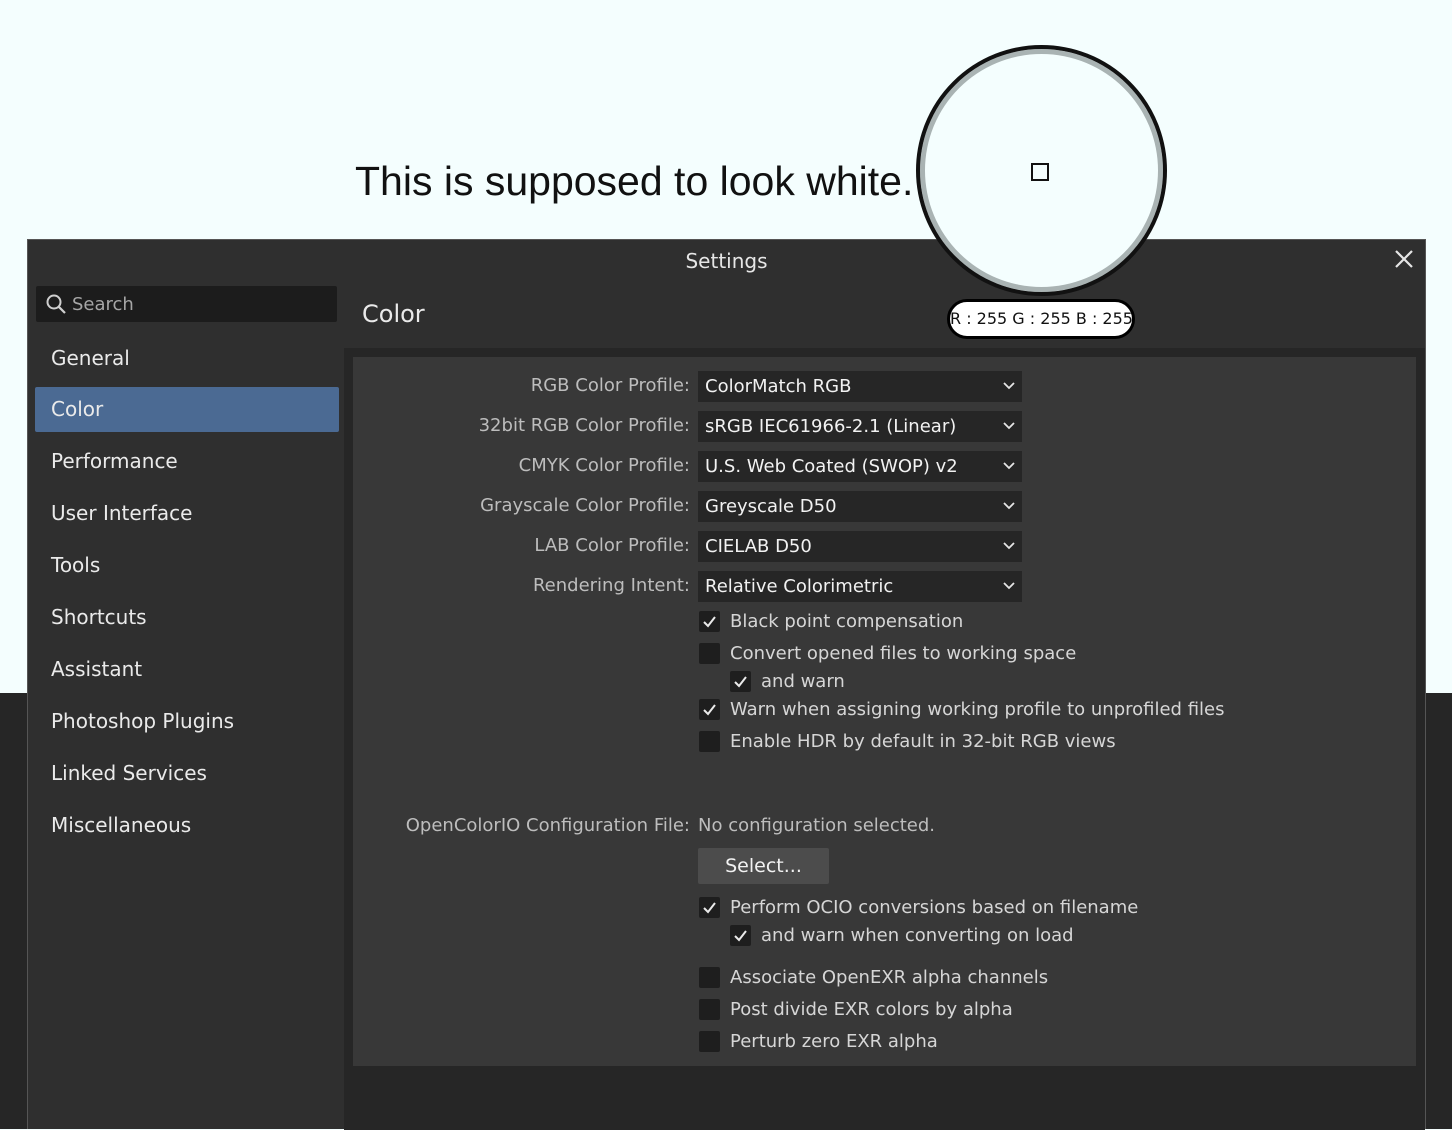  I want to click on sidebar-item-color: Color, so click(187, 409).